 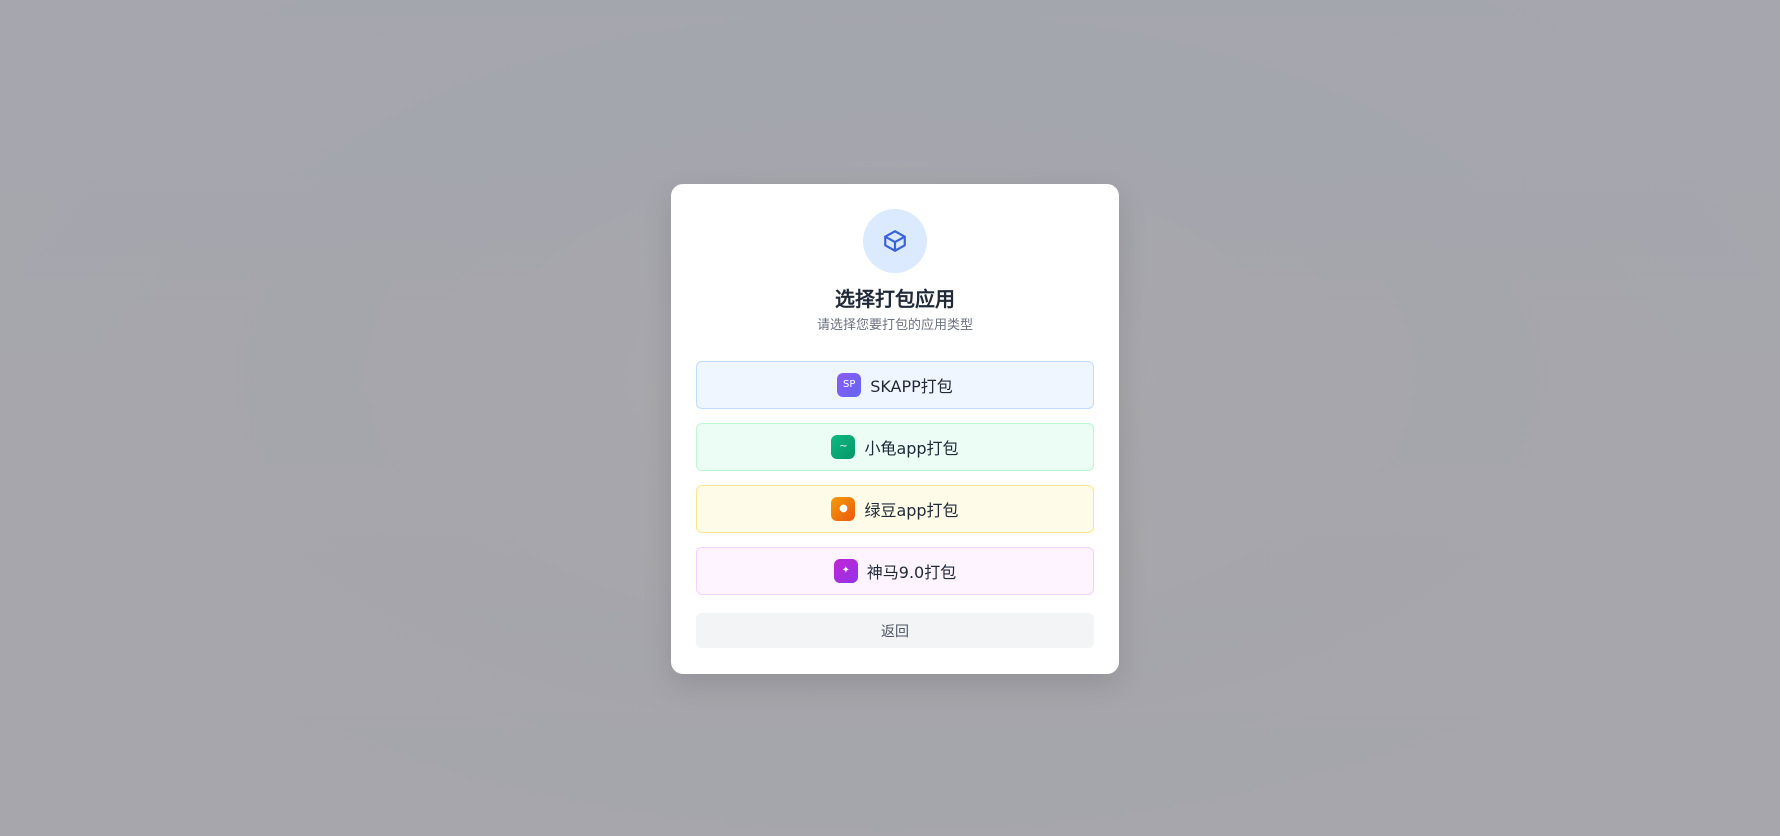 What do you see at coordinates (849, 385) in the screenshot?
I see `skapp-app-icon: SP` at bounding box center [849, 385].